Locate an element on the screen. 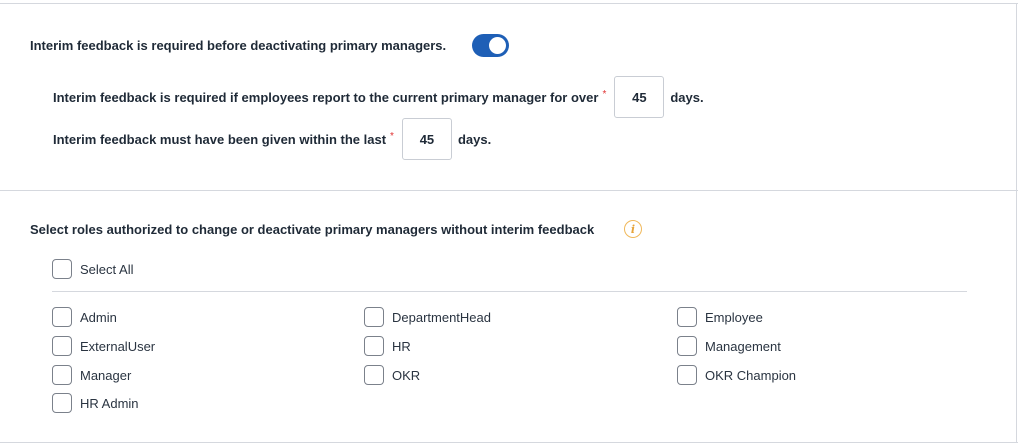 The image size is (1023, 446). role-label: Manager is located at coordinates (106, 375).